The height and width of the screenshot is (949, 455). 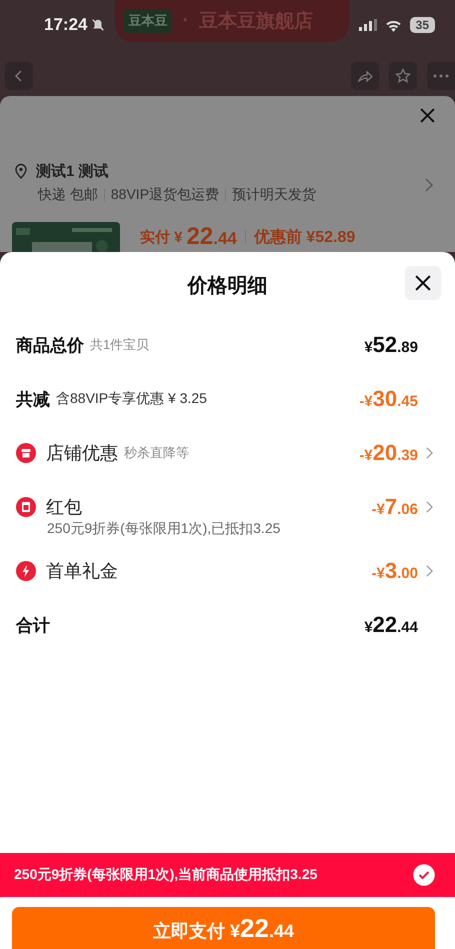 What do you see at coordinates (66, 25) in the screenshot?
I see `status-time: 17:24` at bounding box center [66, 25].